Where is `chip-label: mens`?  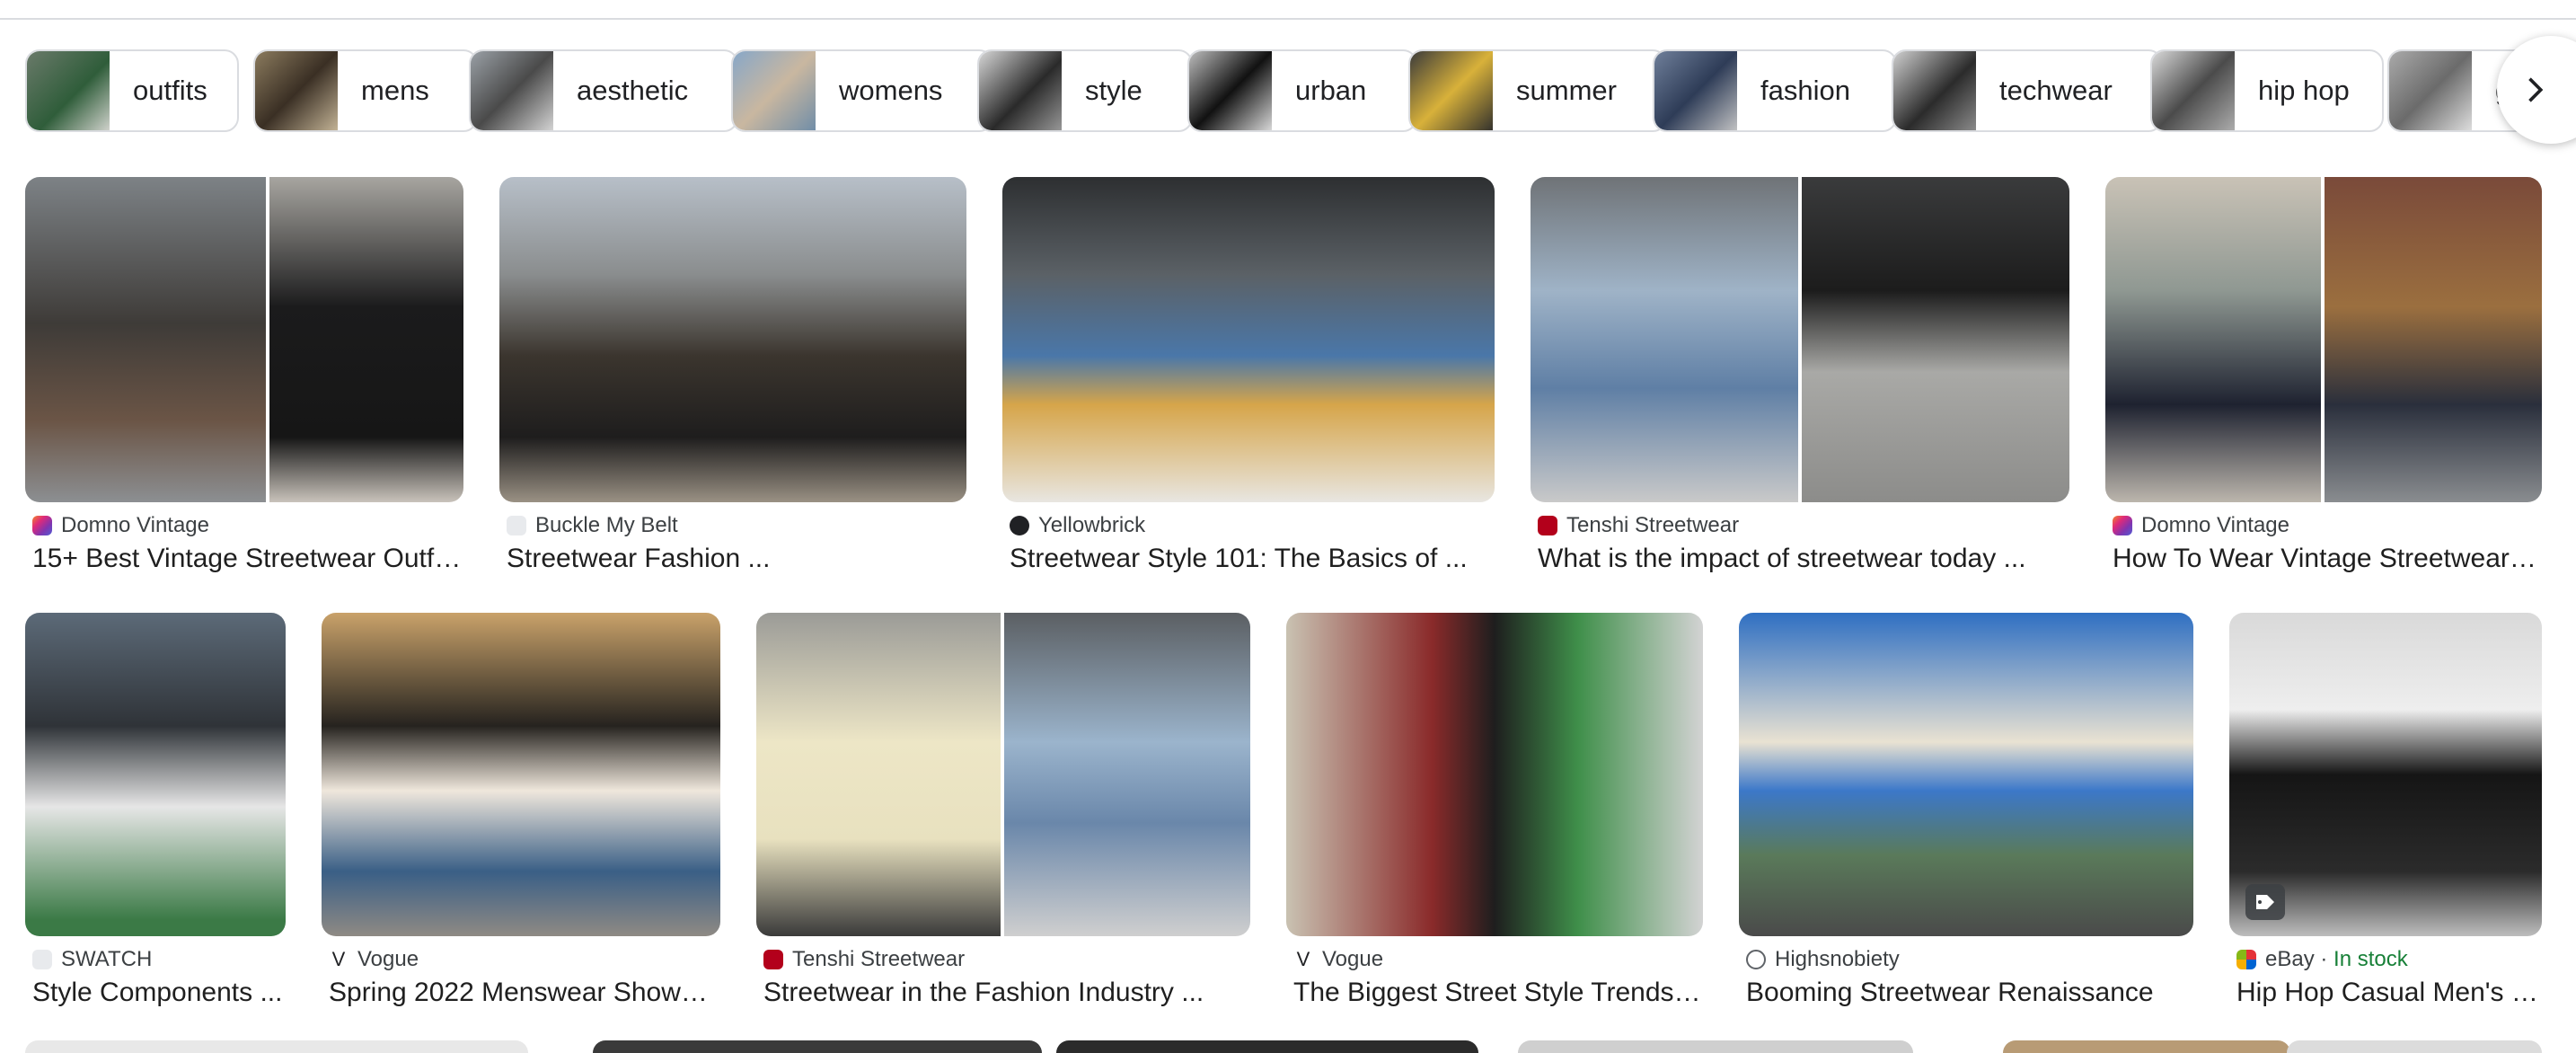
chip-label: mens is located at coordinates (395, 90).